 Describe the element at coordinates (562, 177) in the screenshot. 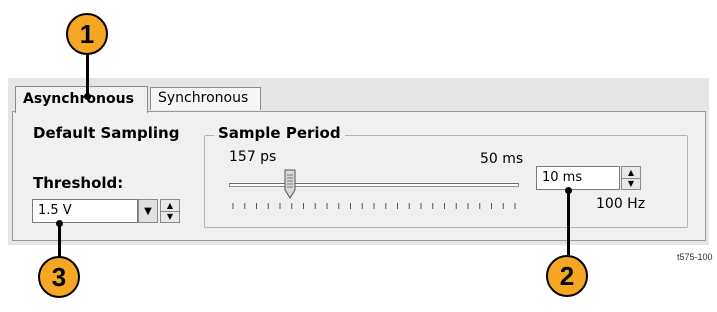

I see `sample-period-value: 10 ms` at that location.